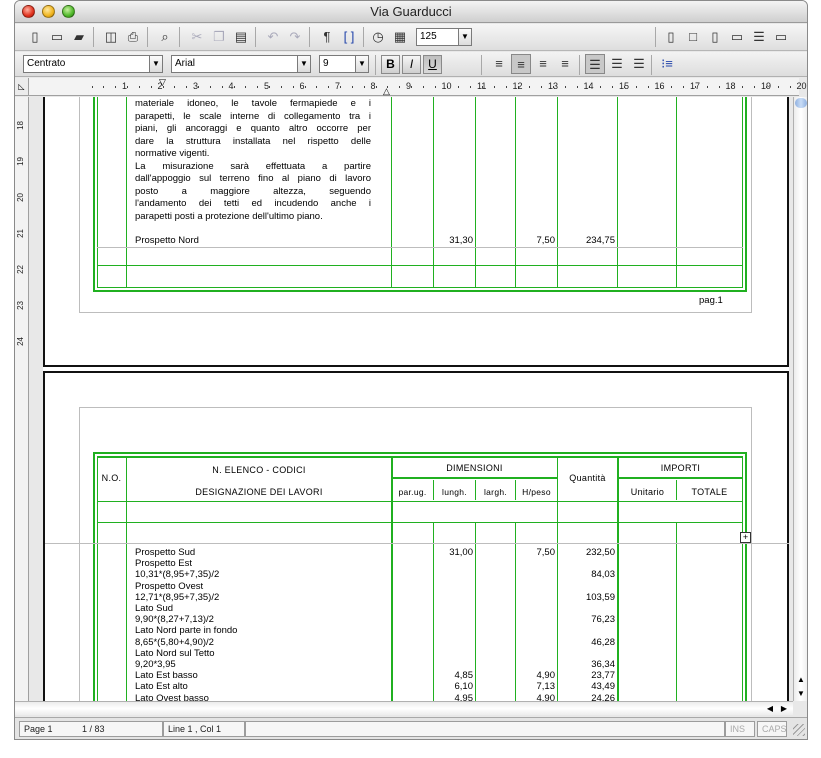  I want to click on find-icon: ⌕, so click(165, 37).